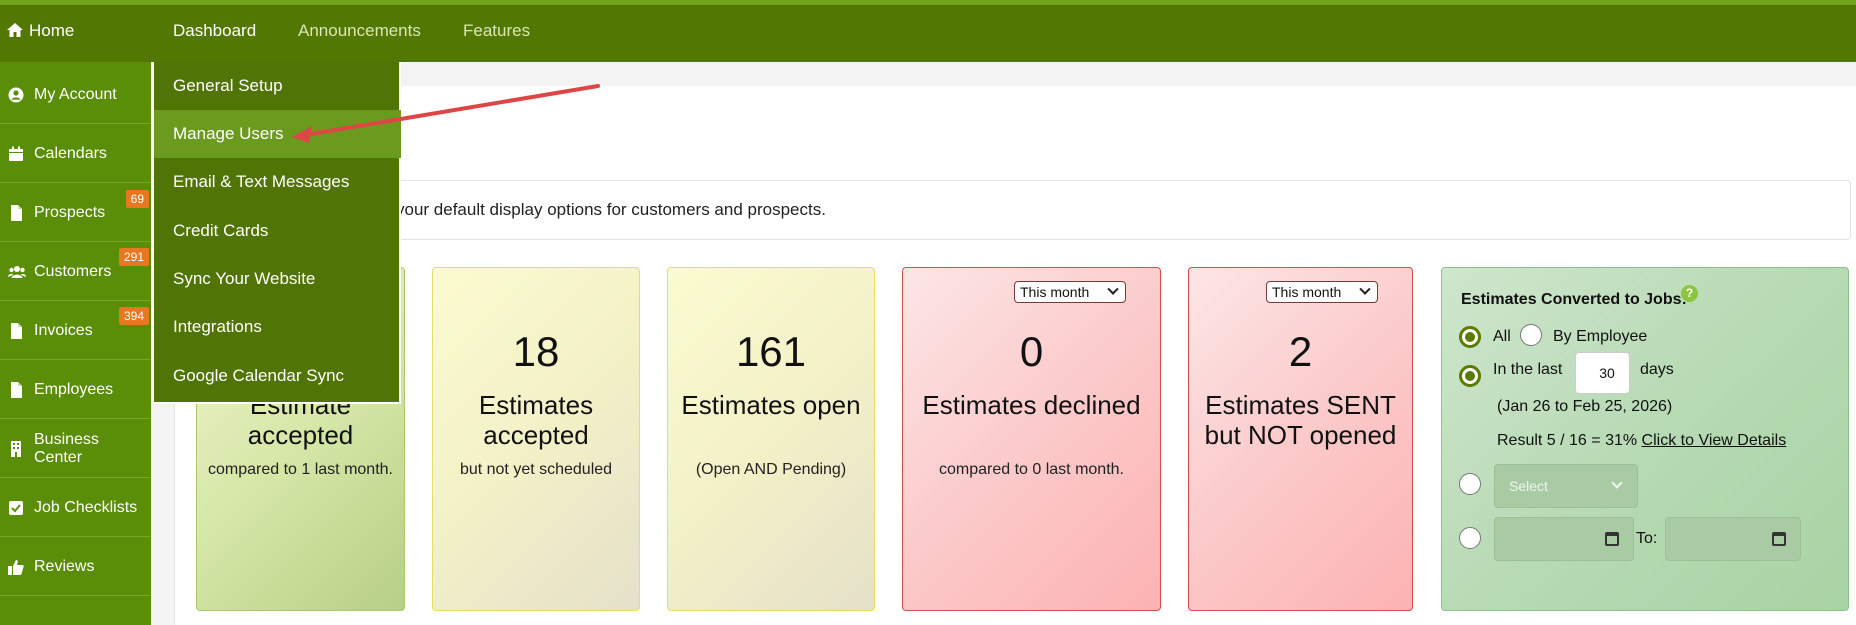 The height and width of the screenshot is (625, 1856). What do you see at coordinates (1300, 351) in the screenshot?
I see `card-count: 2` at bounding box center [1300, 351].